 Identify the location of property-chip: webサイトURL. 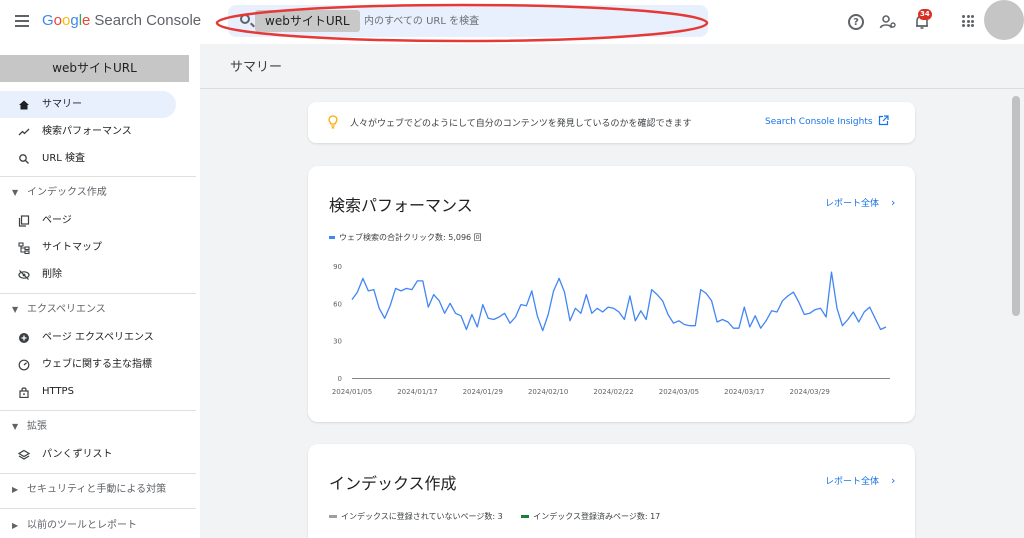
(307, 21).